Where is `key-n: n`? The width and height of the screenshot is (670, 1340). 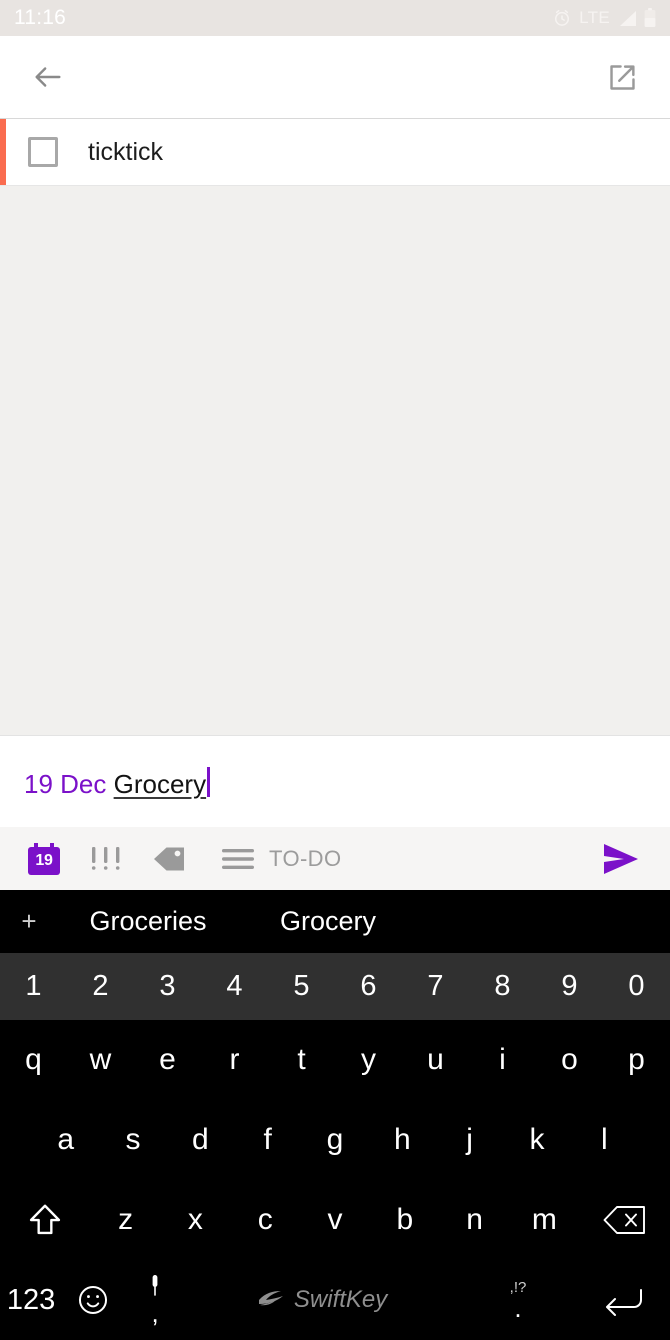 key-n: n is located at coordinates (475, 1220).